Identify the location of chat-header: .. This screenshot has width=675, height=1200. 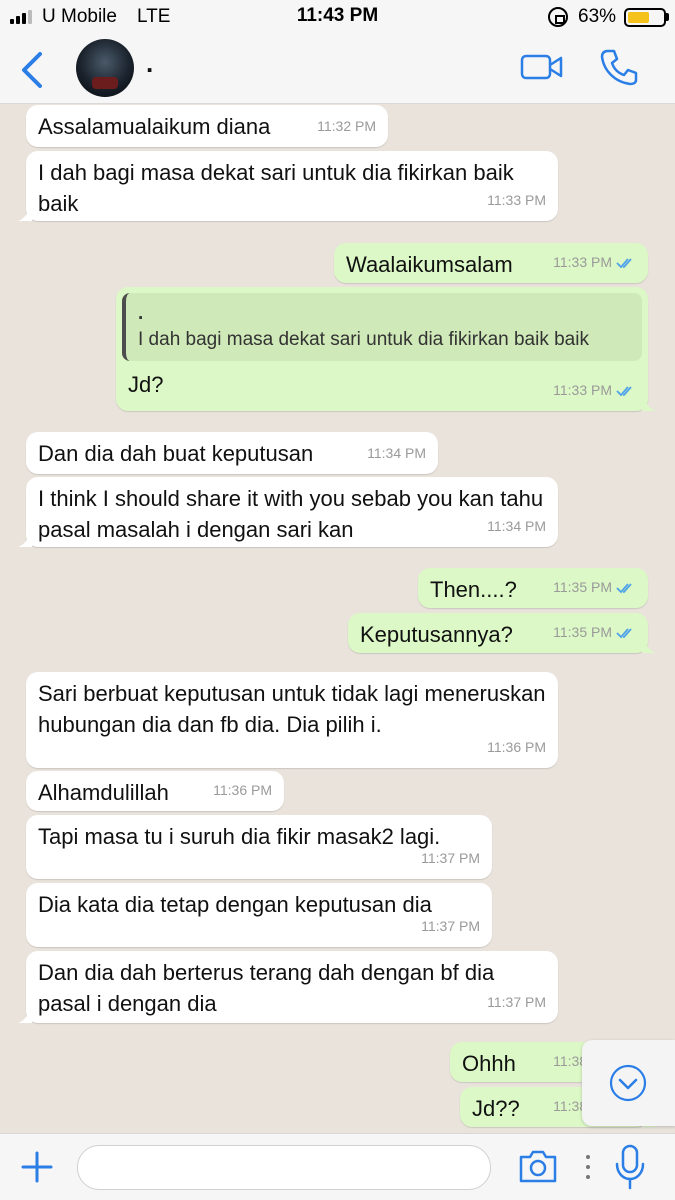
(337, 69).